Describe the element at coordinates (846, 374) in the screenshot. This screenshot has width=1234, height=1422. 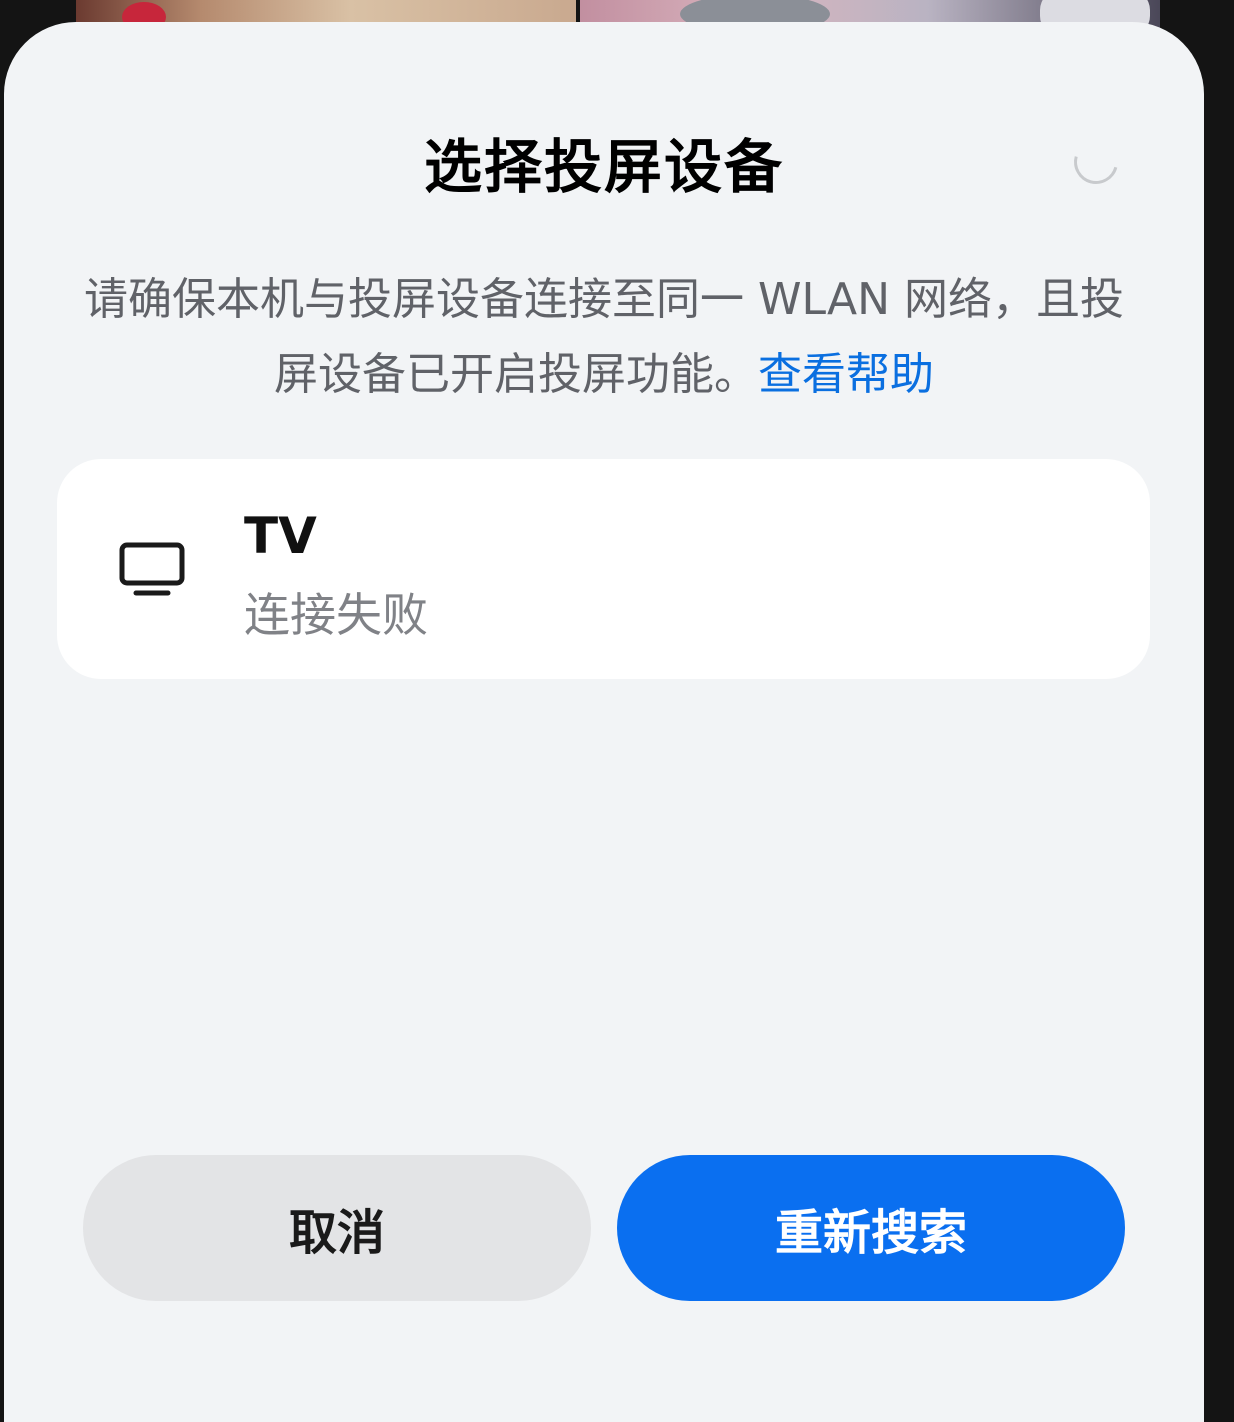
I see `help-link: 查看帮助` at that location.